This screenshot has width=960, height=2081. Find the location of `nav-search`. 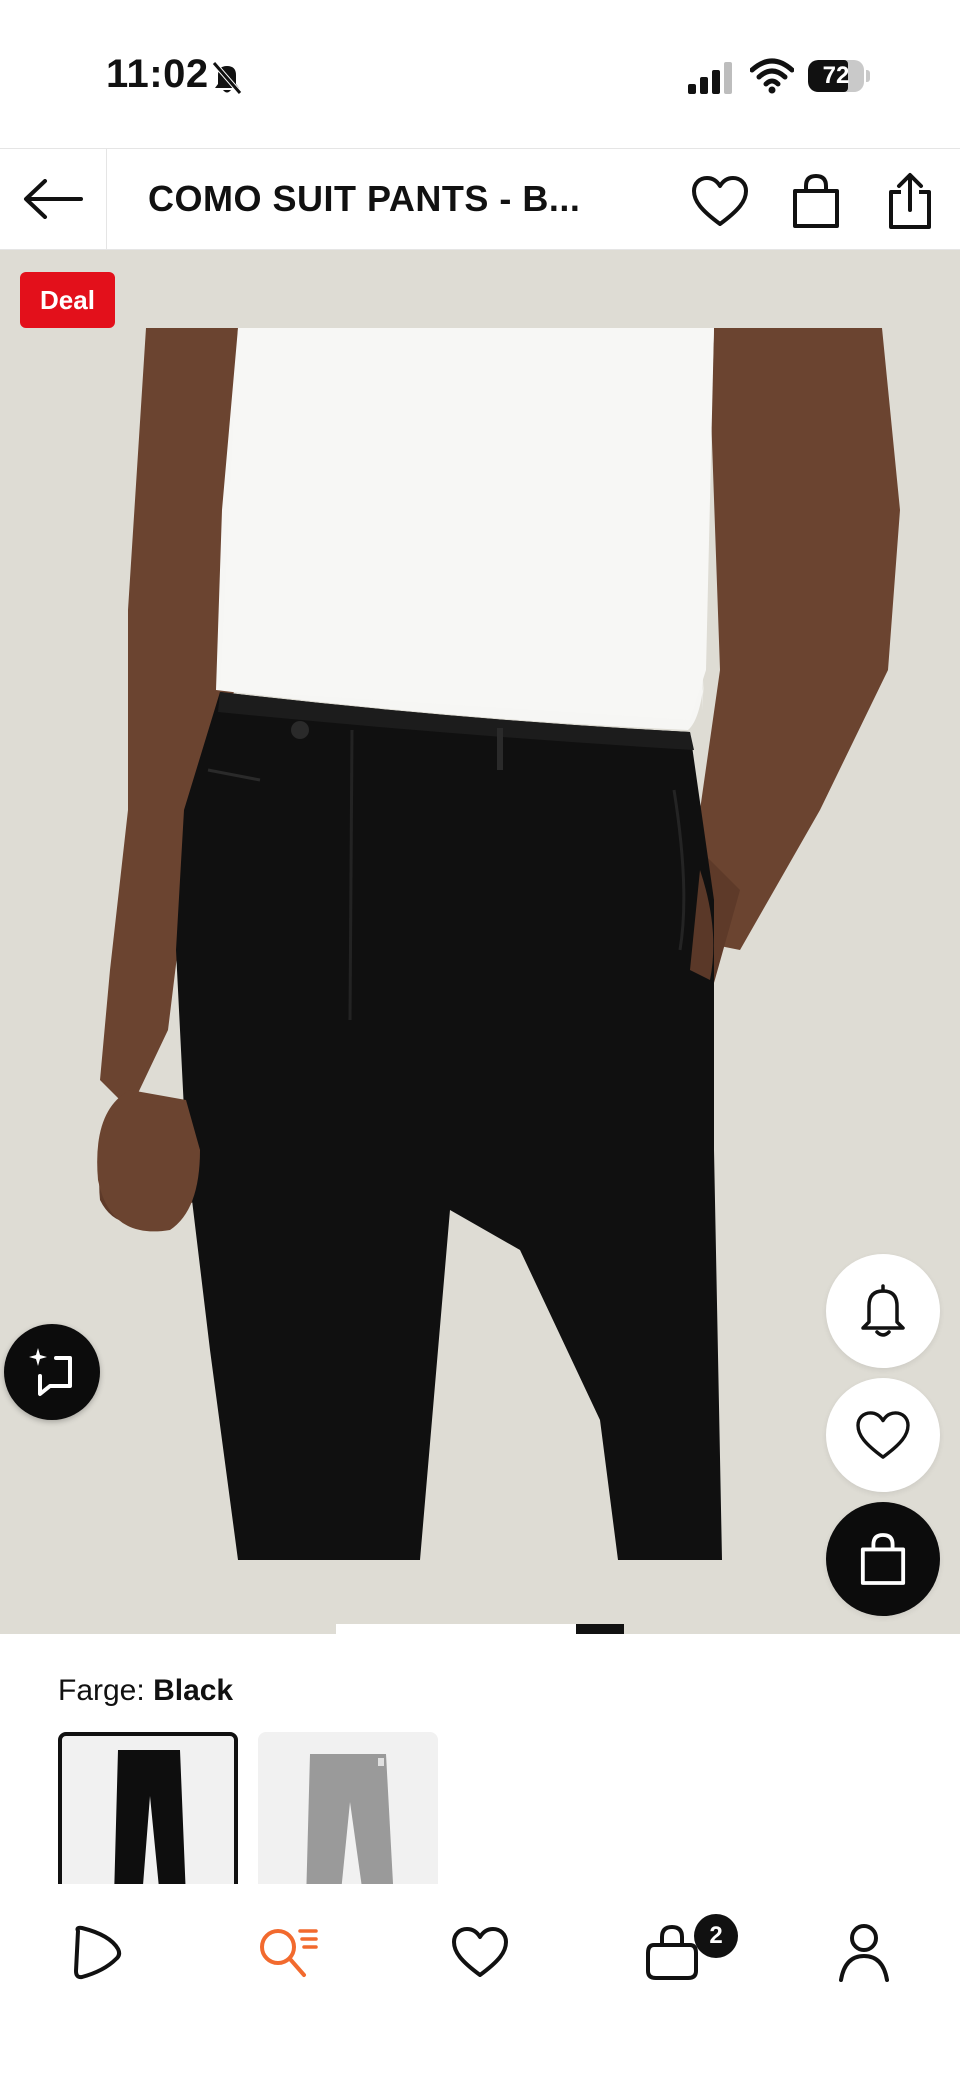

nav-search is located at coordinates (288, 1952).